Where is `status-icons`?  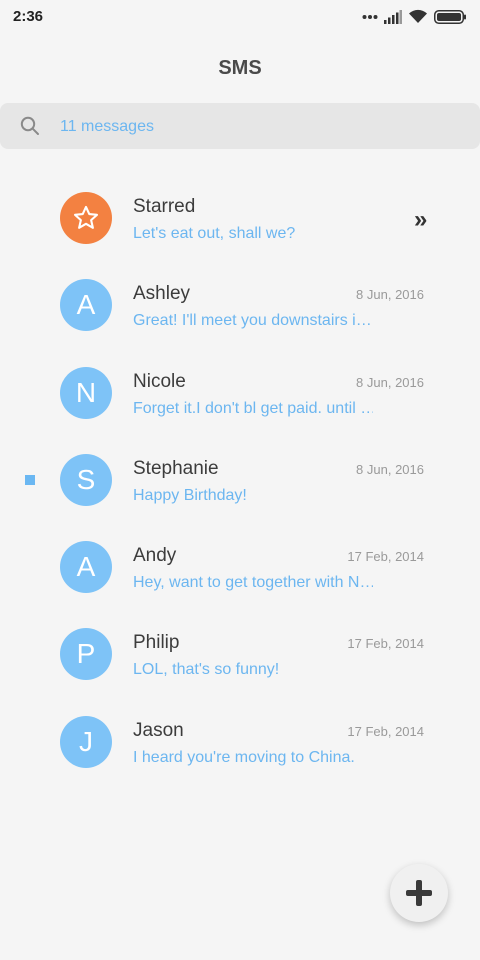 status-icons is located at coordinates (414, 16).